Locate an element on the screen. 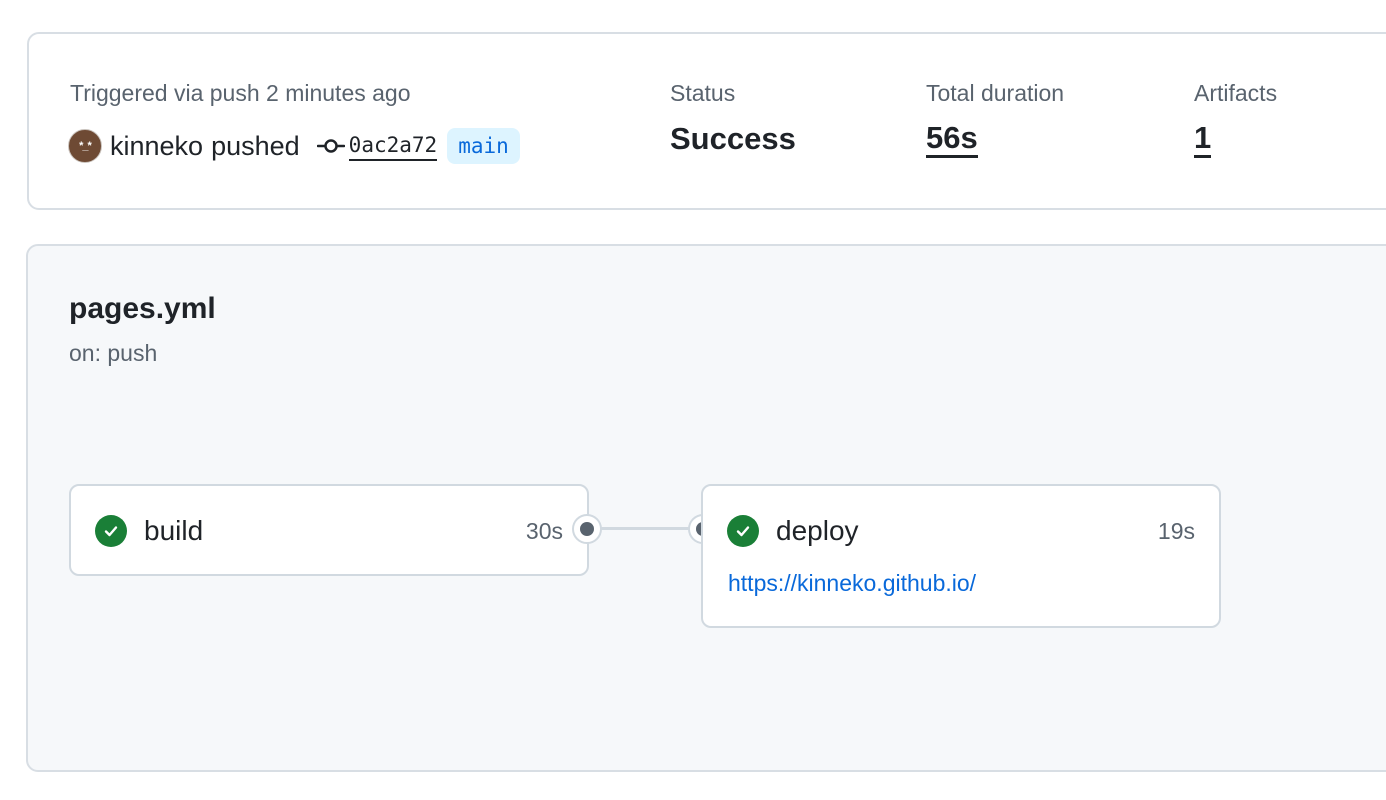 The height and width of the screenshot is (800, 1386). job-card-deploy: deploy 19s https://kinneko.github.io/ is located at coordinates (961, 556).